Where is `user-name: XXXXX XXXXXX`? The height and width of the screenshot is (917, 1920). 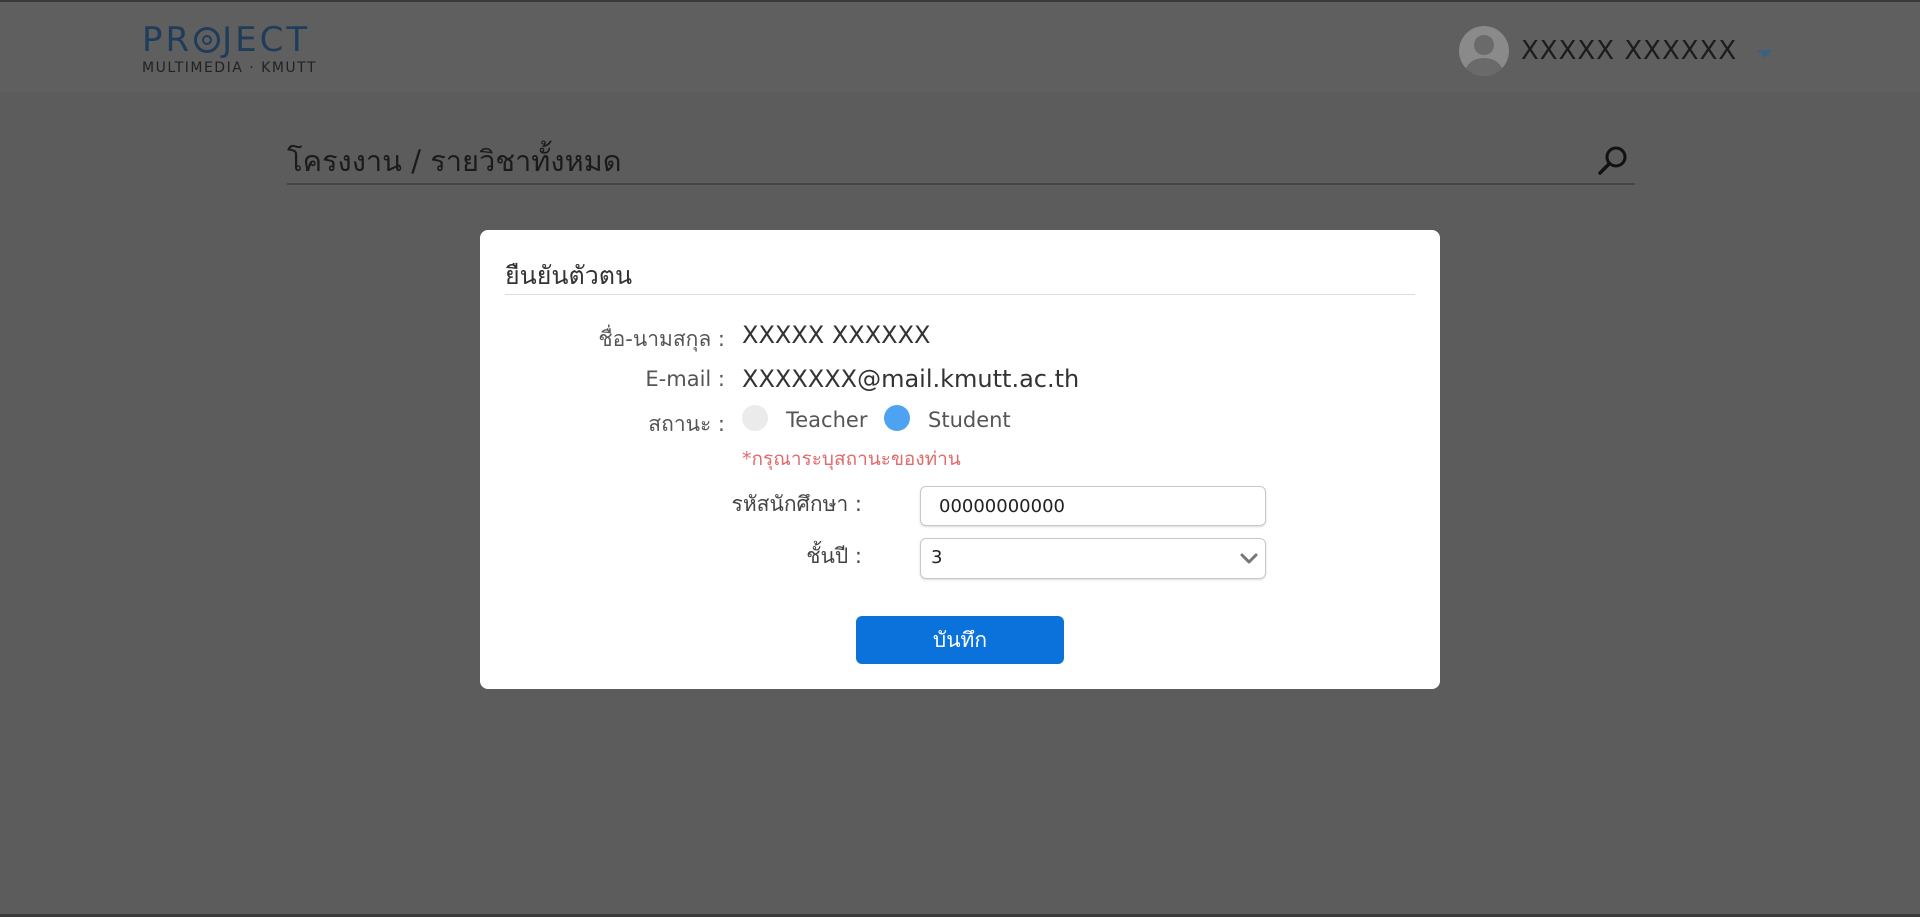
user-name: XXXXX XXXXXX is located at coordinates (1629, 51).